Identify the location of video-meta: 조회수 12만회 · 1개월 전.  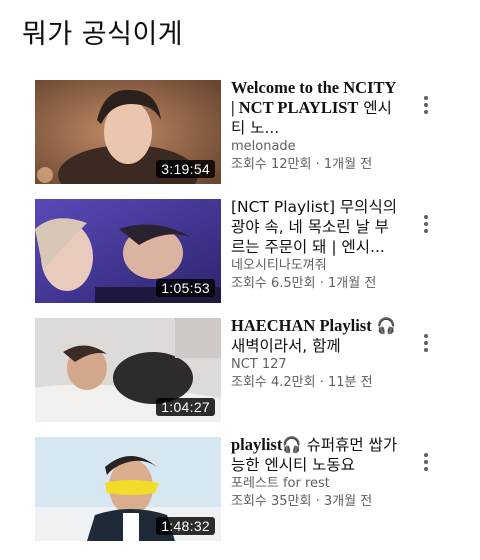
(302, 164).